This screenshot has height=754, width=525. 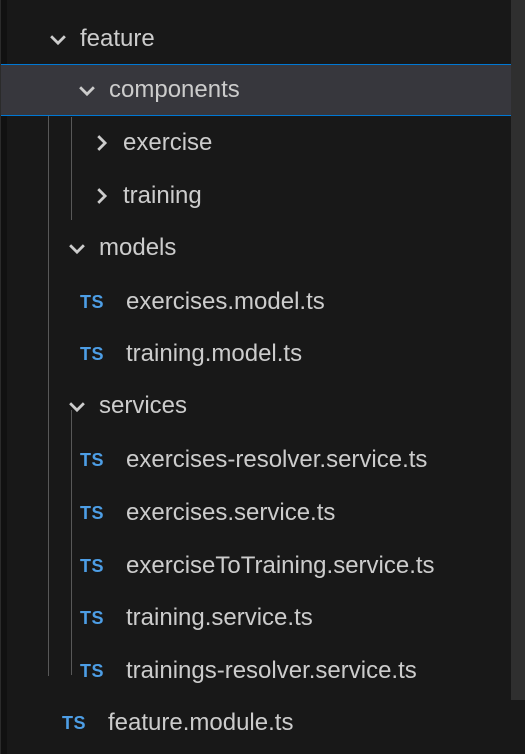 I want to click on tree-folder-feature: feature, so click(x=256, y=39).